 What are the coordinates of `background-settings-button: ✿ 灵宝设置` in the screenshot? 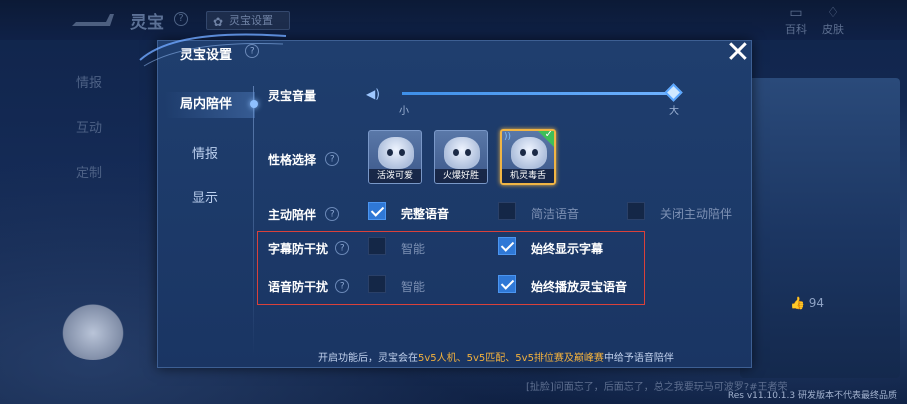 It's located at (248, 20).